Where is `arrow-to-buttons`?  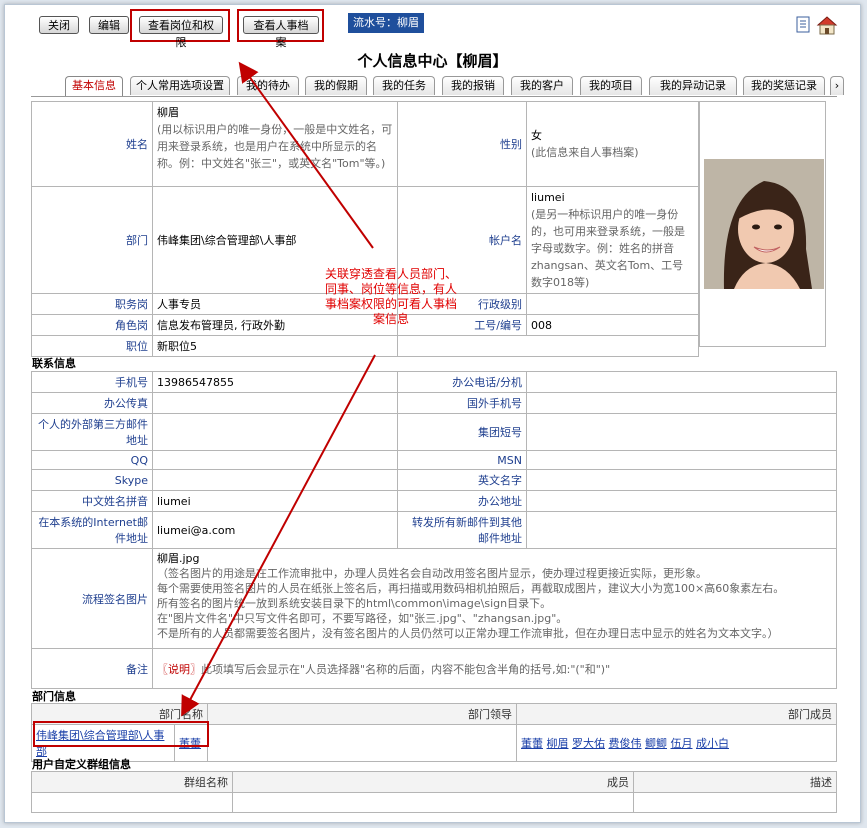
arrow-to-buttons is located at coordinates (306, 155).